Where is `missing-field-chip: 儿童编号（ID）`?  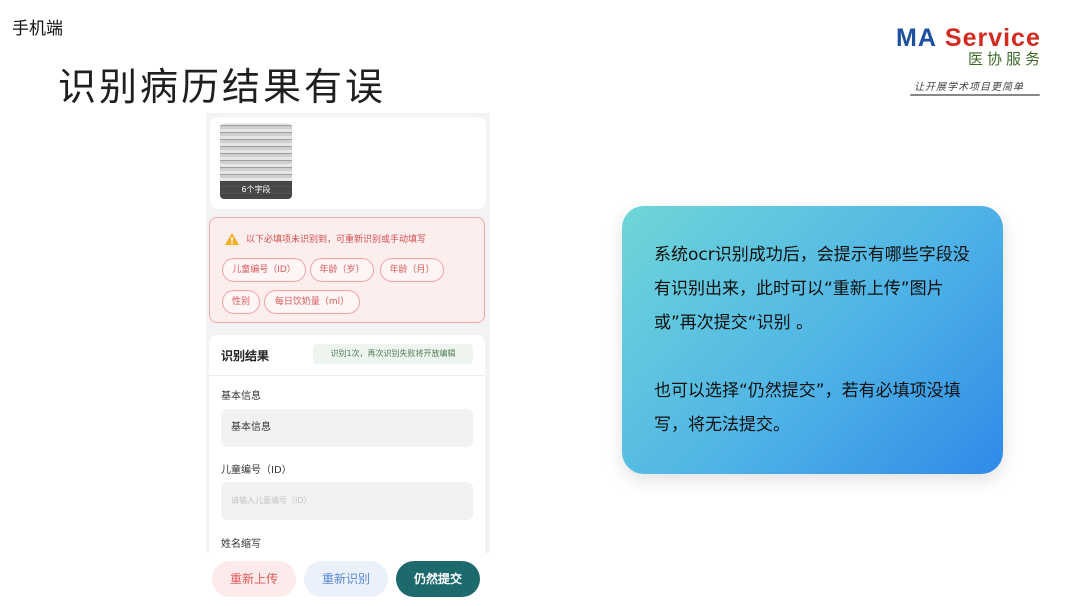
missing-field-chip: 儿童编号（ID） is located at coordinates (264, 270).